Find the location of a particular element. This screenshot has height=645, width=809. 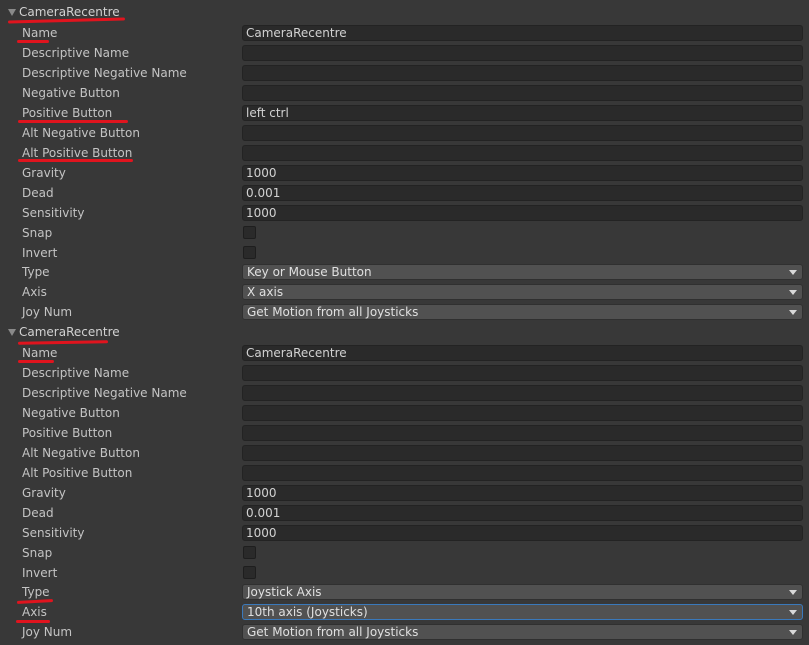

row-axis: Axis 10th axis (Joysticks) is located at coordinates (404, 612).